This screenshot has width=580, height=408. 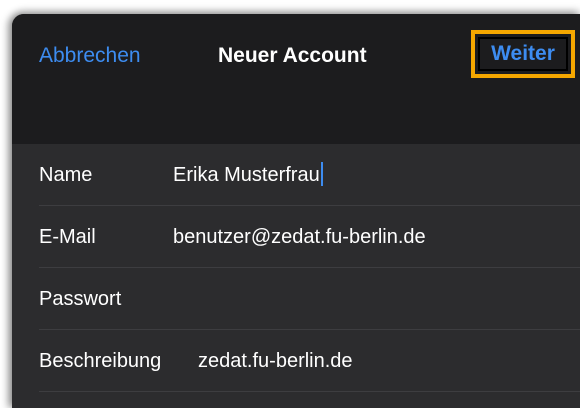 I want to click on cancel-button: Abbrechen, so click(x=90, y=56).